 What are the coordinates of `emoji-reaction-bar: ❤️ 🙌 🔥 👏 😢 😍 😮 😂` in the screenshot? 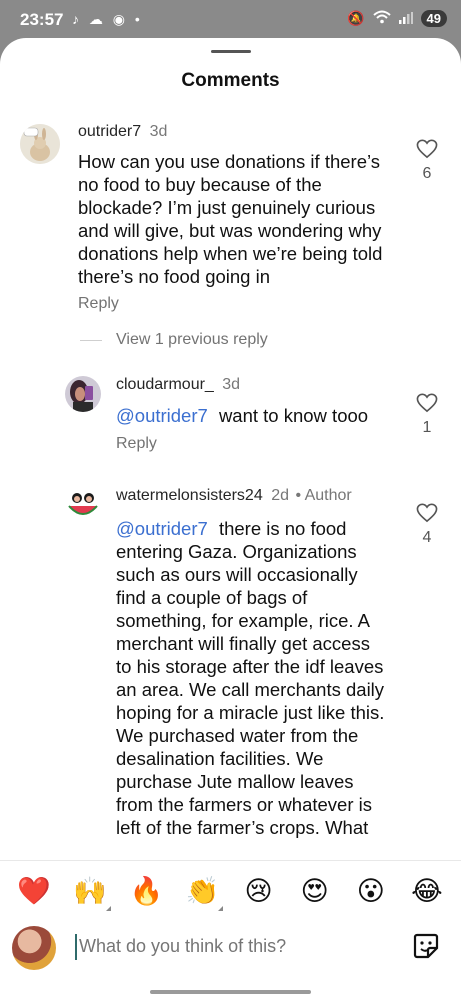 It's located at (230, 891).